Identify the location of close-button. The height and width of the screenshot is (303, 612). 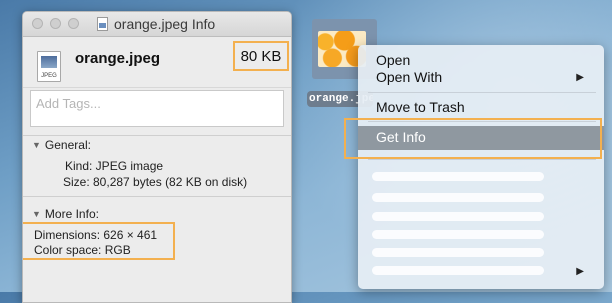
(37, 23).